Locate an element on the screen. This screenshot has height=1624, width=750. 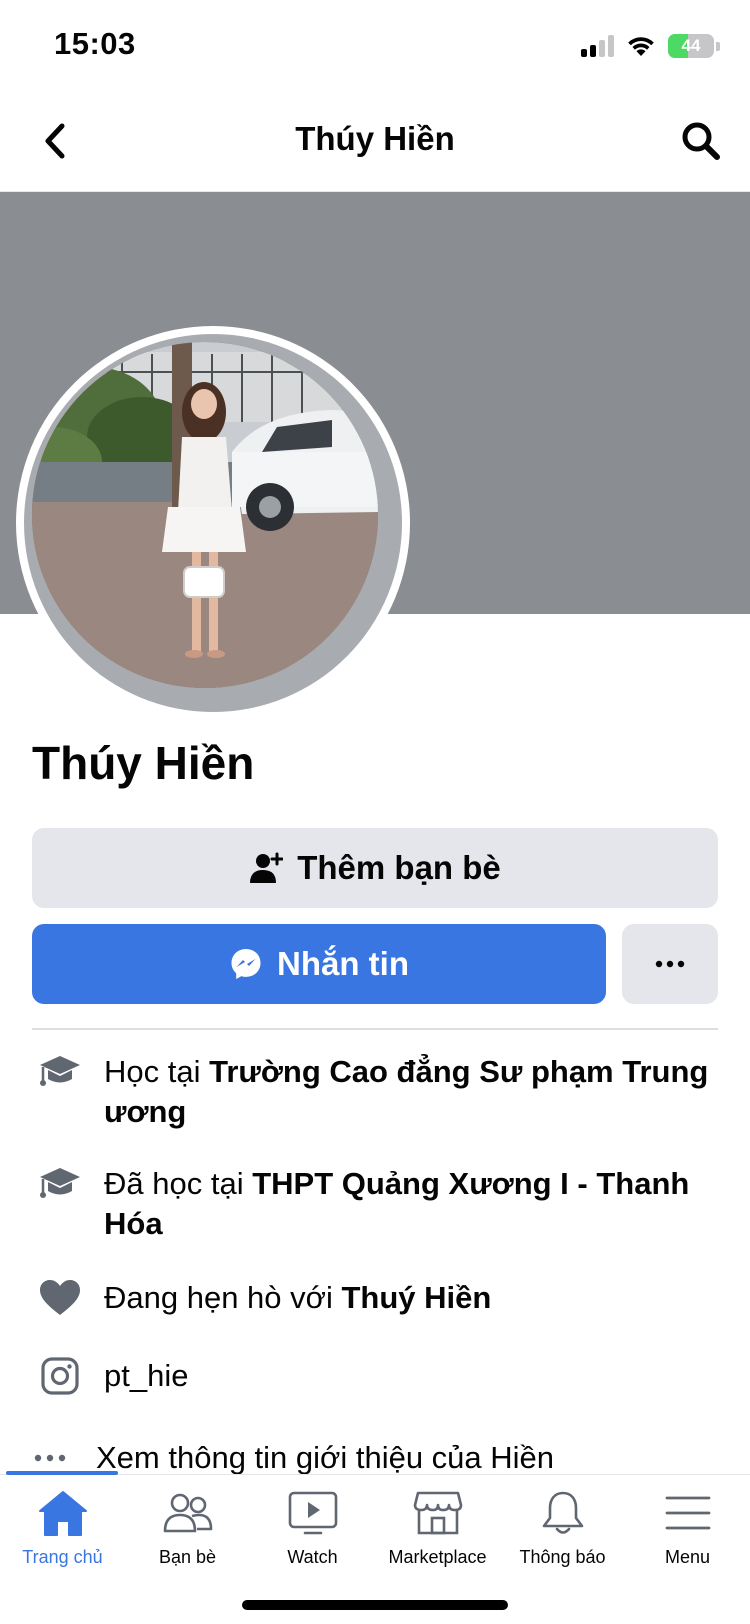
intro-item-relationship: Đang hẹn hò với Thuý Hiền is located at coordinates (375, 1298).